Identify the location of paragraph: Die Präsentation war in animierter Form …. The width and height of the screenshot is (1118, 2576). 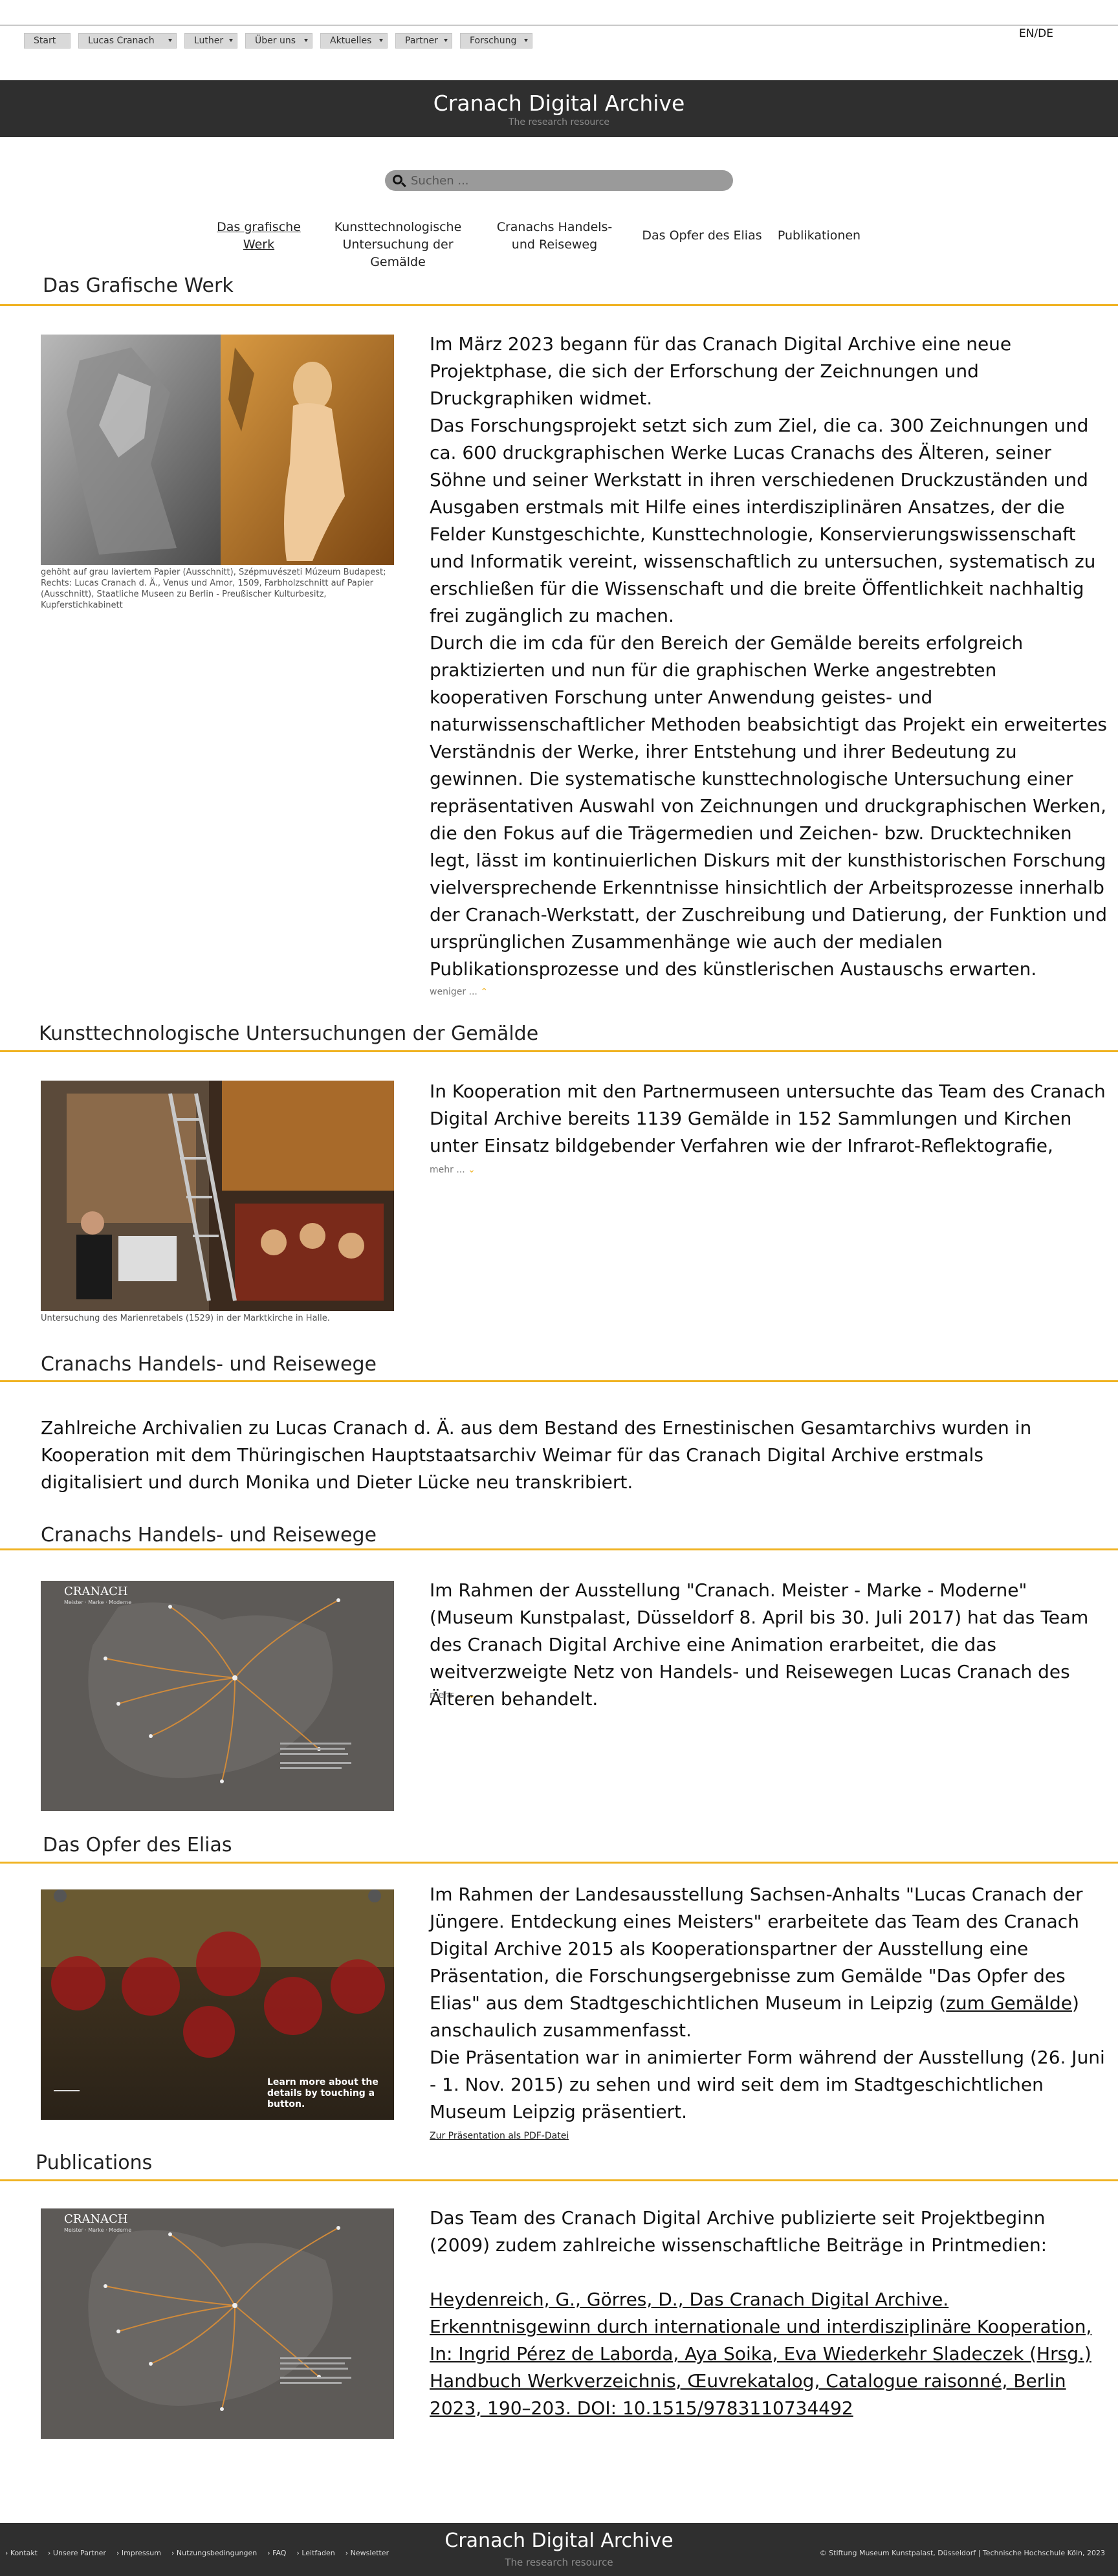
(767, 2084).